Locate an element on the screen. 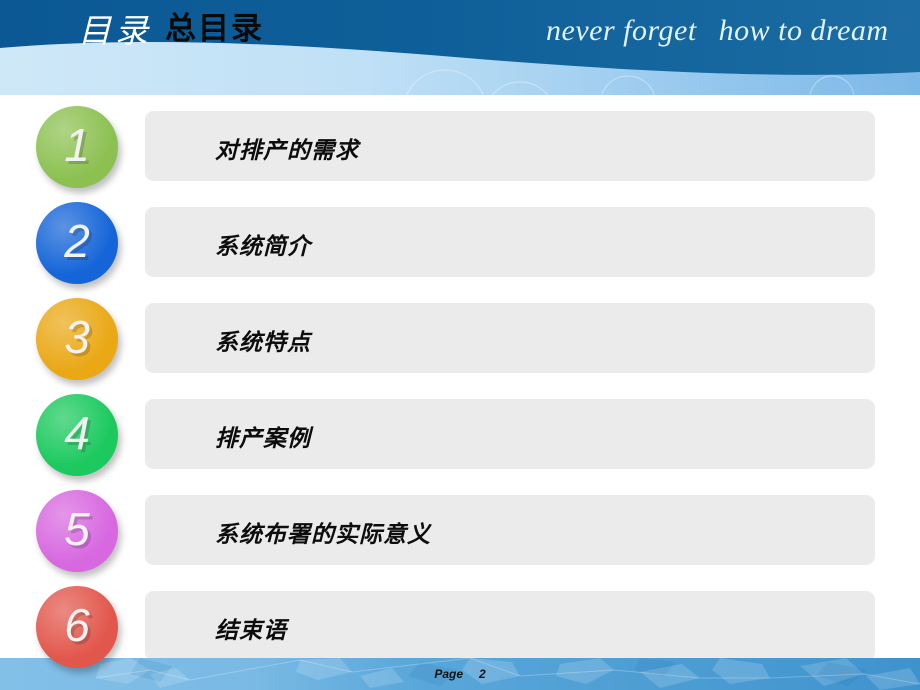 Image resolution: width=920 pixels, height=690 pixels. footer-page-indicator: Page 2 is located at coordinates (460, 674).